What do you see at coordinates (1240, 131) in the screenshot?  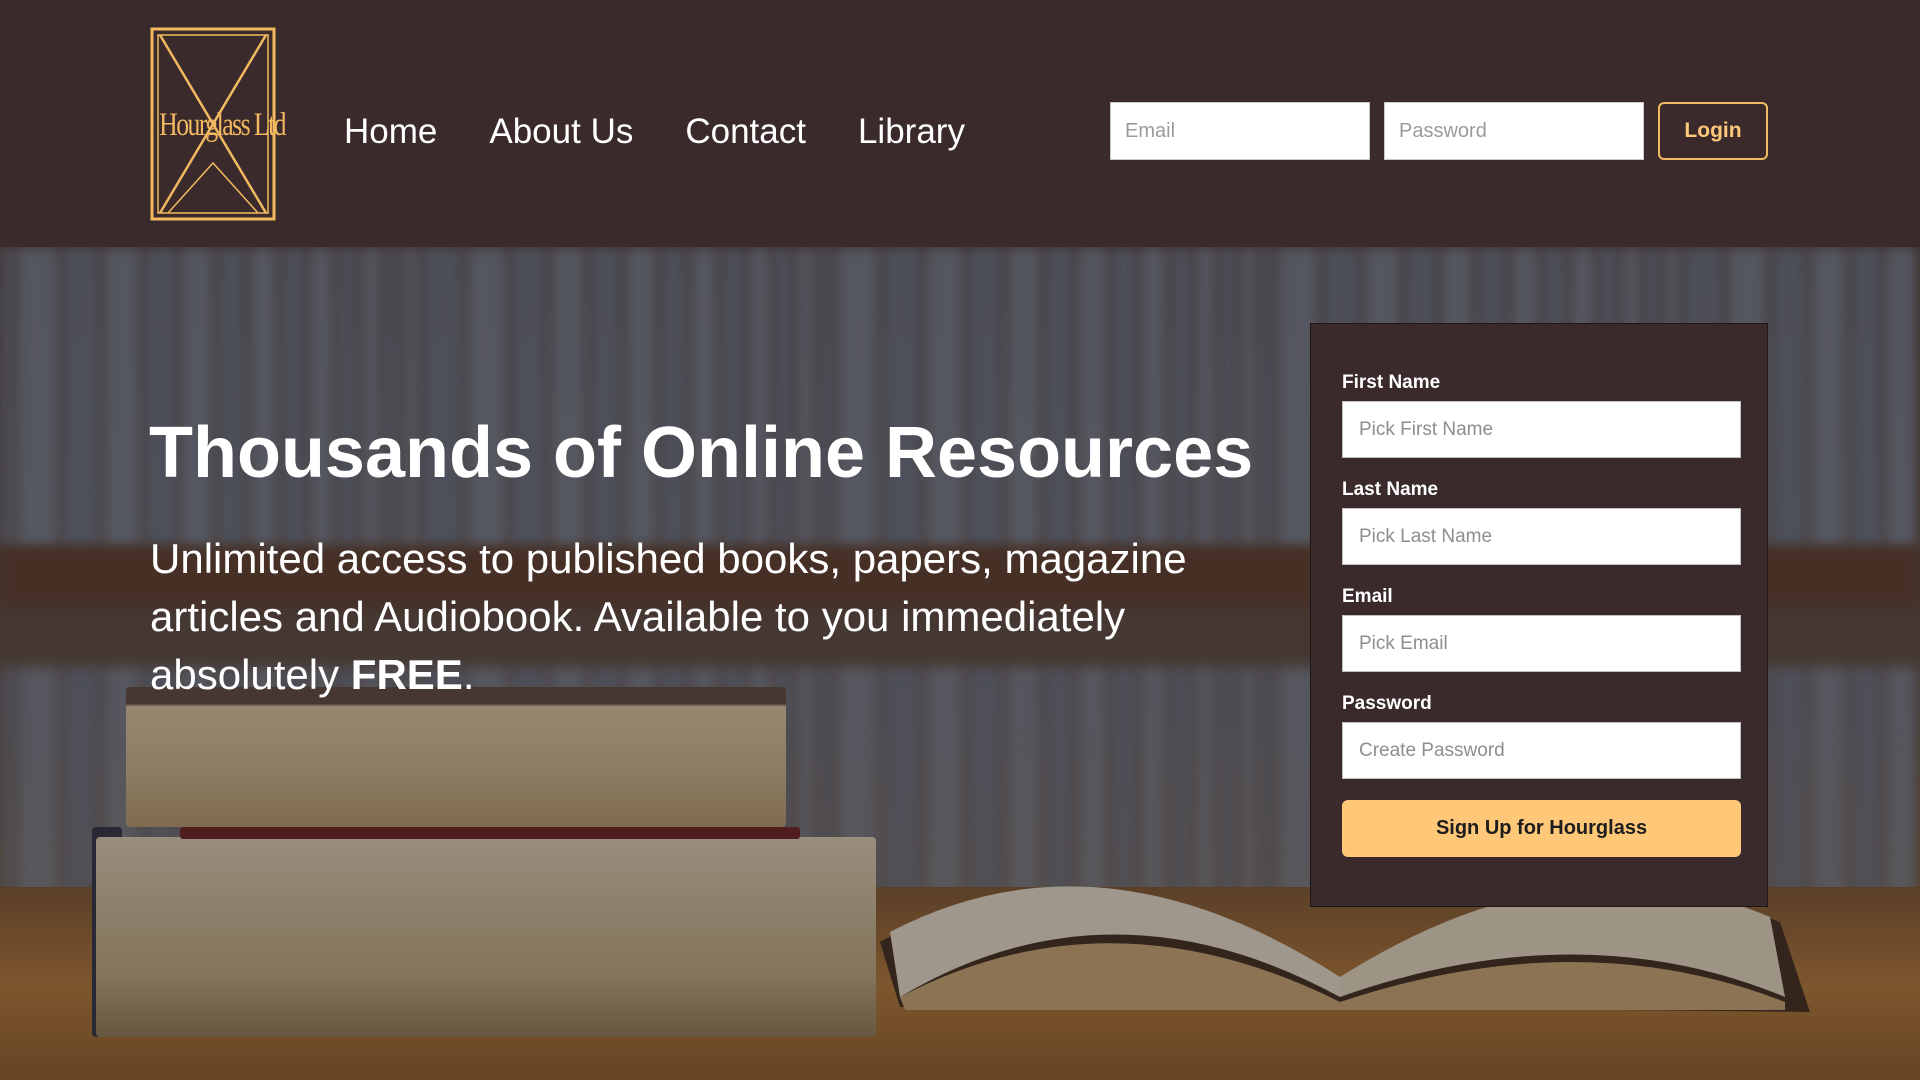 I see `login-email-input: Email` at bounding box center [1240, 131].